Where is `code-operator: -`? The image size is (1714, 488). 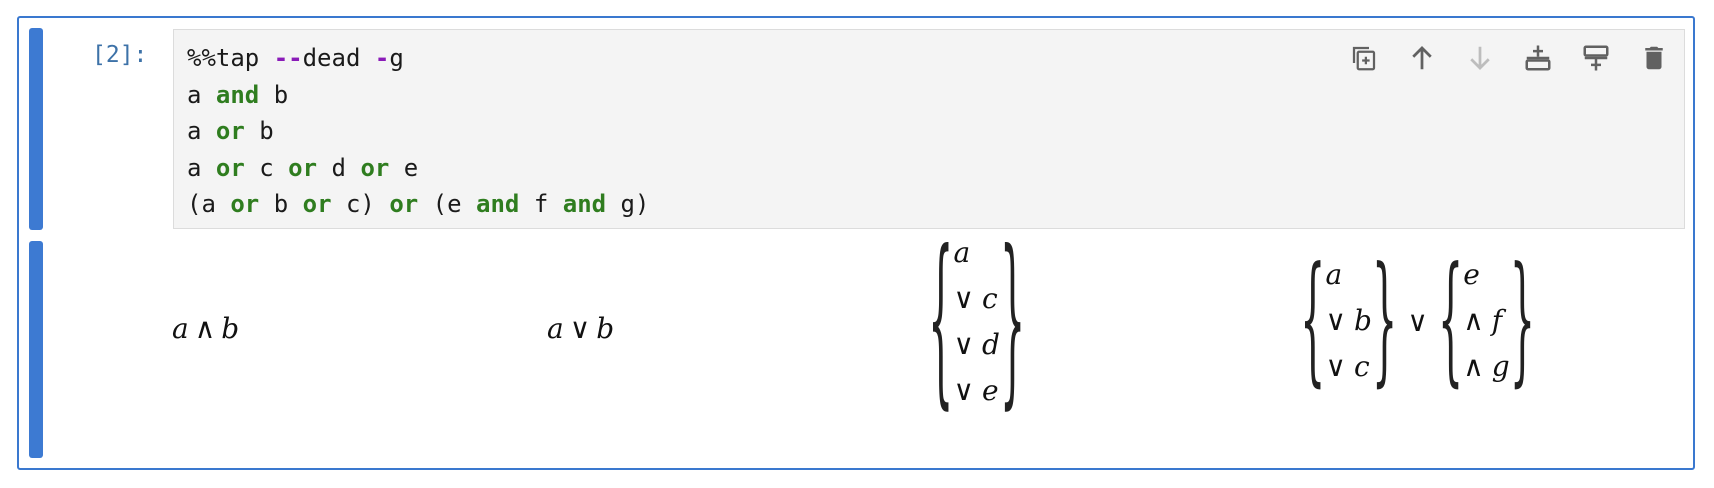 code-operator: - is located at coordinates (382, 58).